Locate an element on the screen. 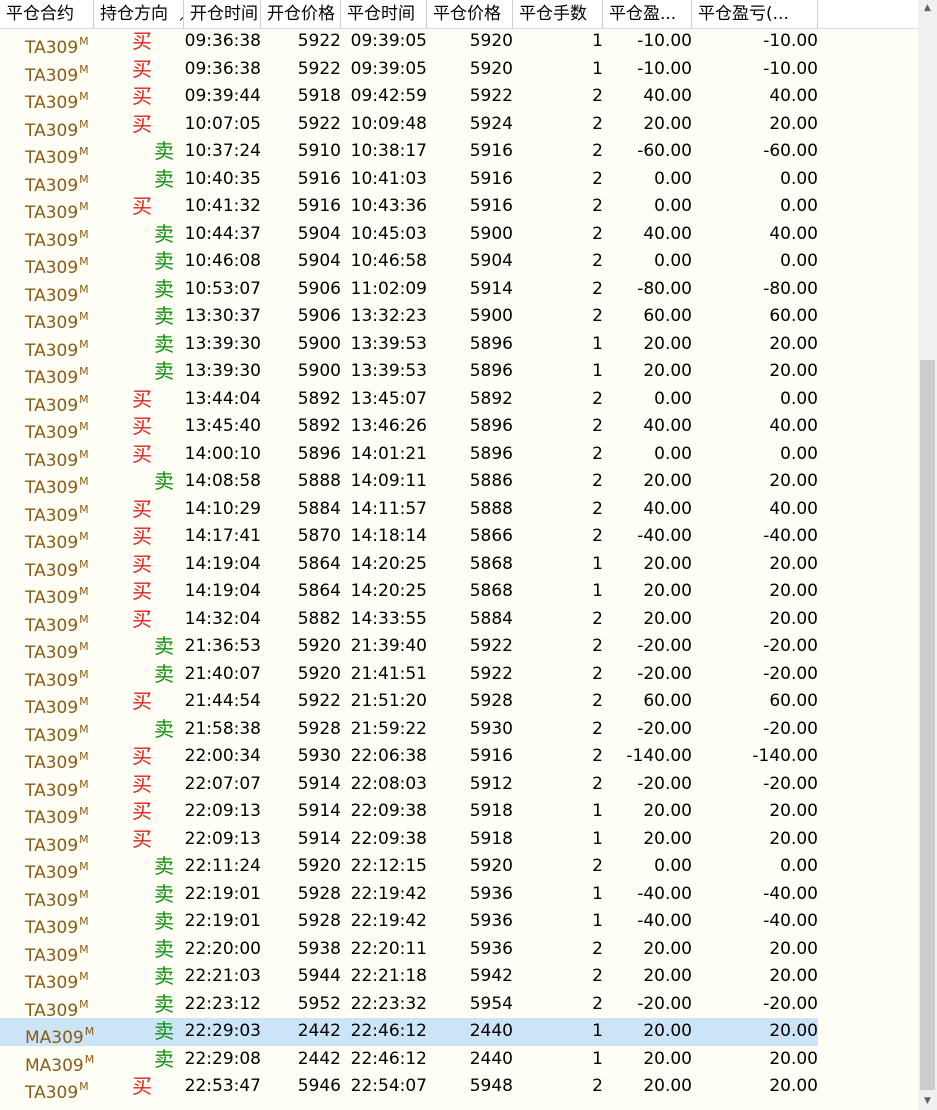  direction-cell: 买 is located at coordinates (142, 1086).